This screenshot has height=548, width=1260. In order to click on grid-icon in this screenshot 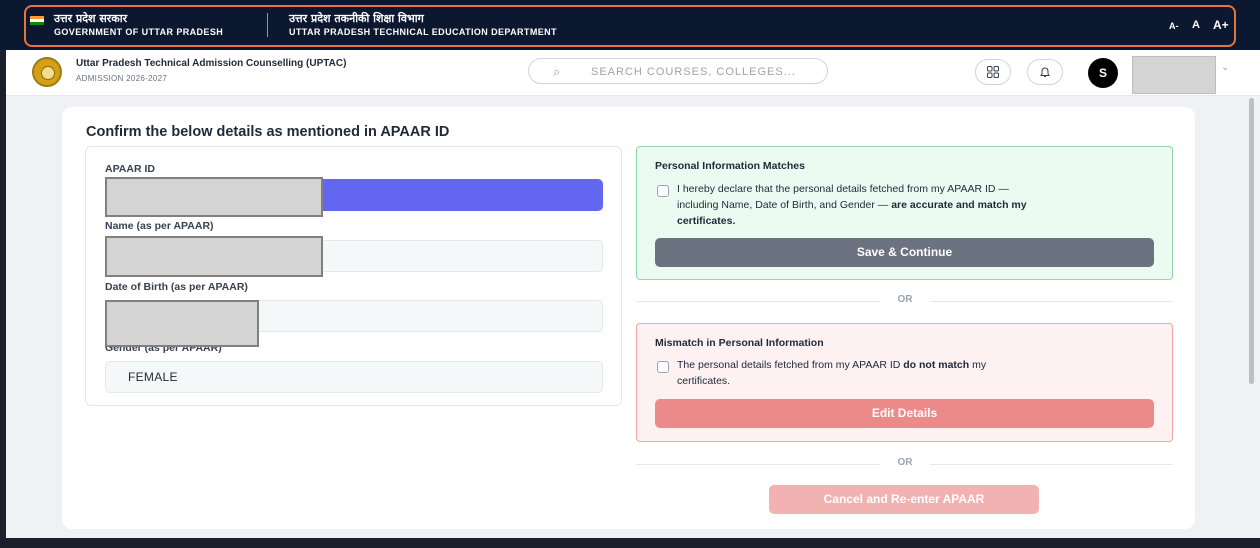, I will do `click(993, 72)`.